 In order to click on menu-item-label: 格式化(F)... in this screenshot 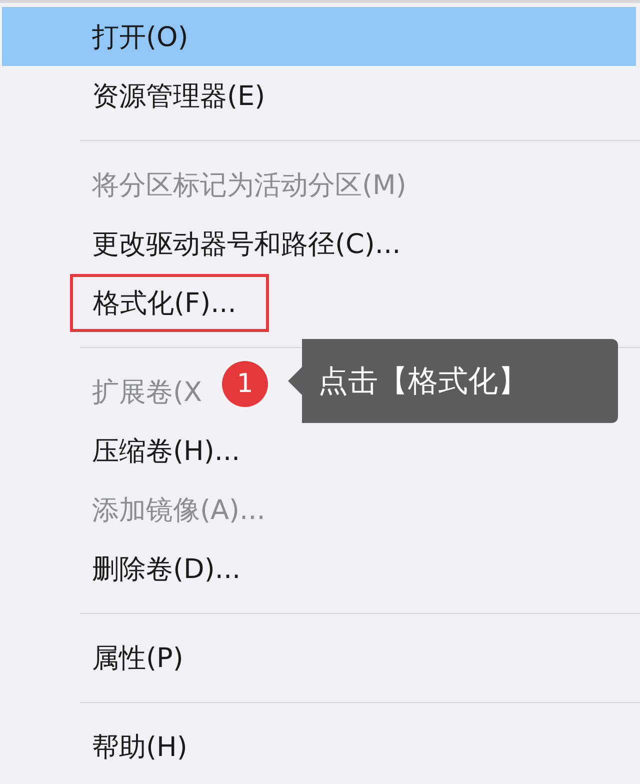, I will do `click(164, 303)`.